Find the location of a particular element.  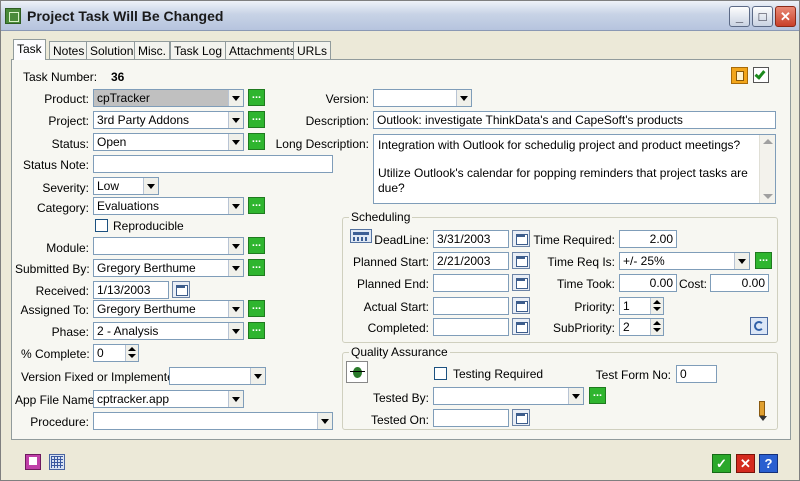

tab-notes: Notes is located at coordinates (69, 50).